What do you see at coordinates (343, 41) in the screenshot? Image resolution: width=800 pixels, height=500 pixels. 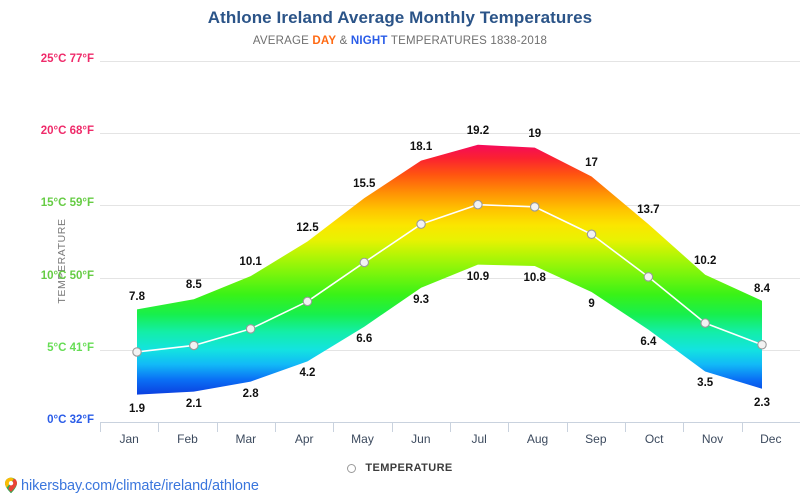 I see `subtitle-ampersand: &` at bounding box center [343, 41].